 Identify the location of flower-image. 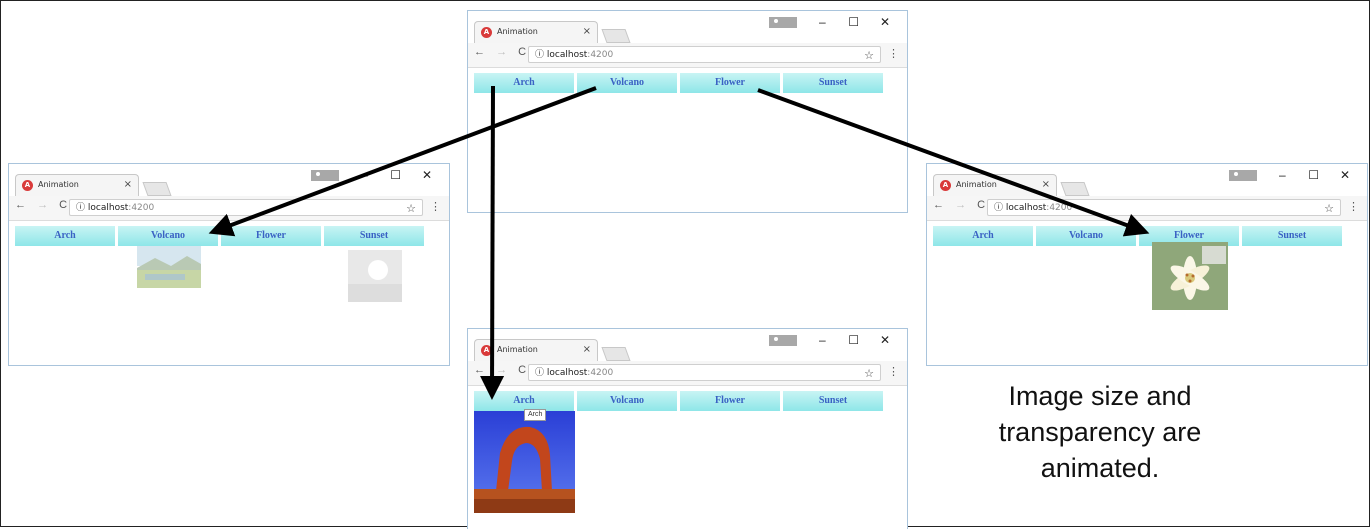
(1190, 276).